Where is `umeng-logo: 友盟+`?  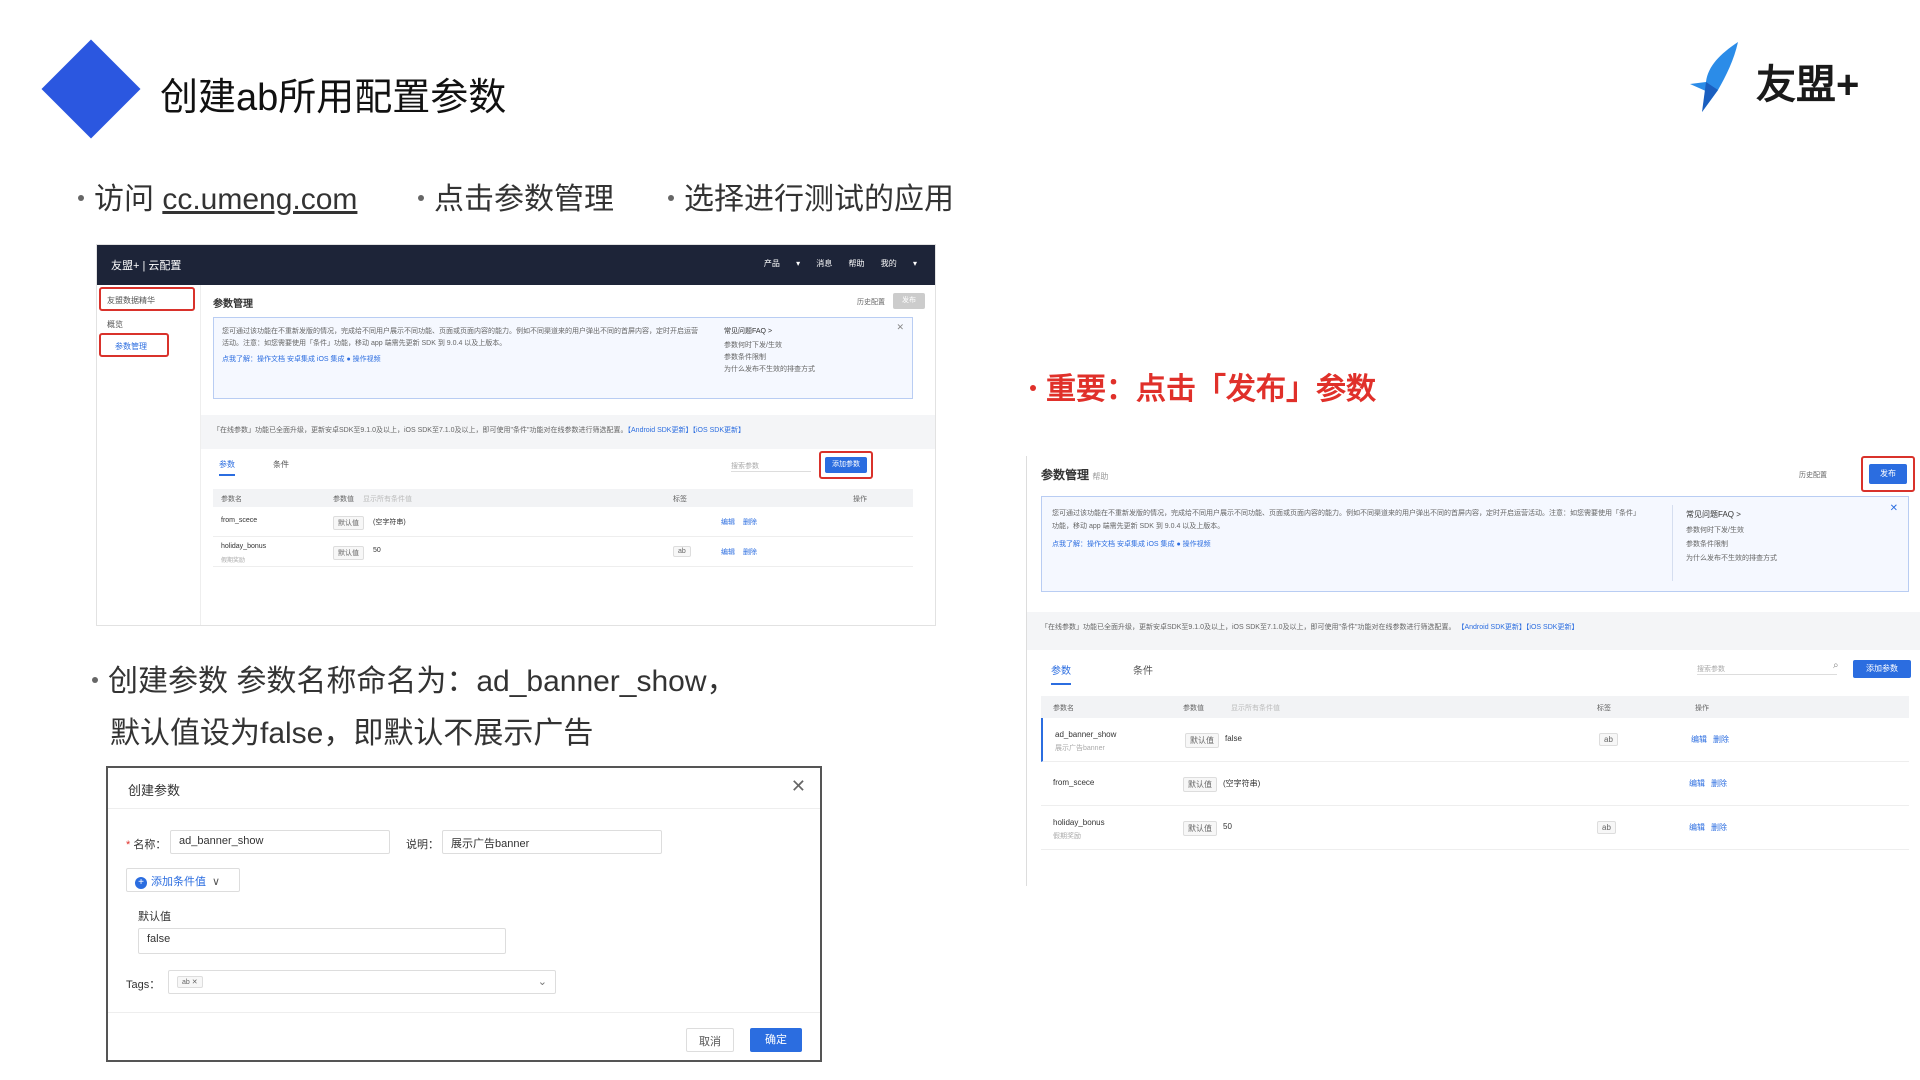
umeng-logo: 友盟+ is located at coordinates (1780, 80).